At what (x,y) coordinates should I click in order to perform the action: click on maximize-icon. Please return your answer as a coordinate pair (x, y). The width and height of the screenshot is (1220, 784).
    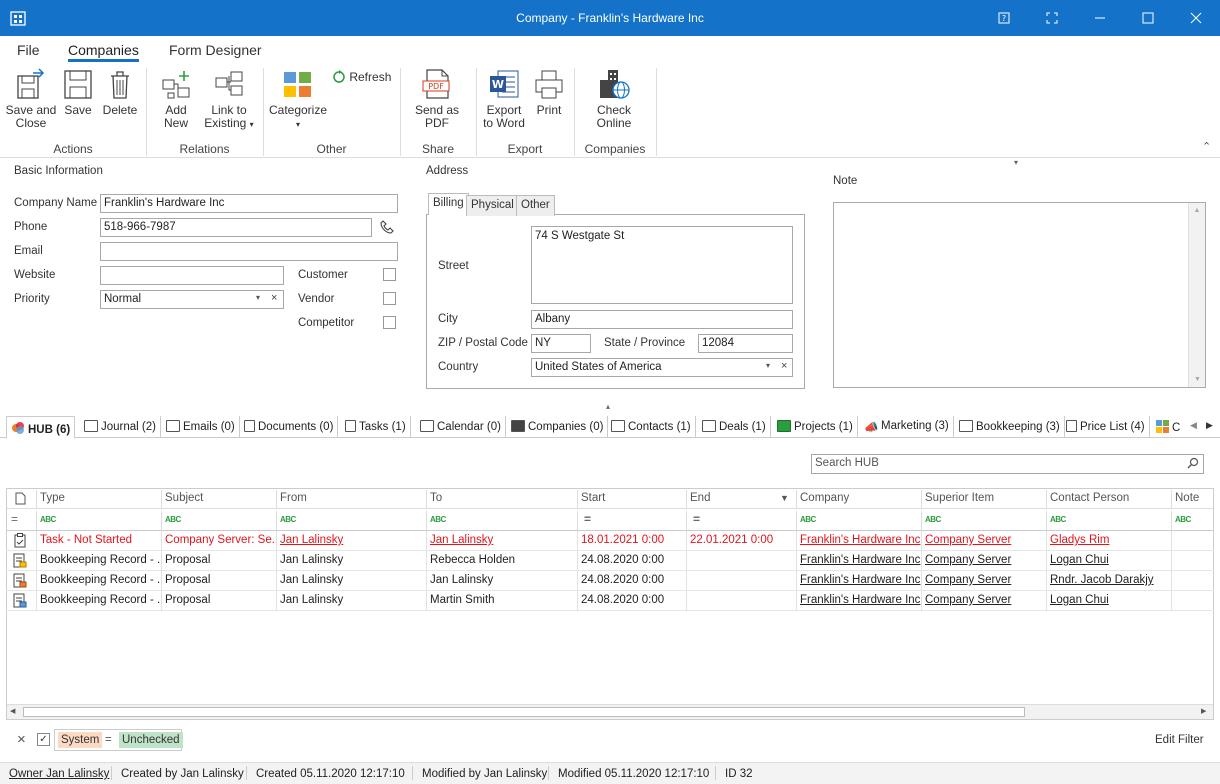
    Looking at the image, I should click on (1148, 18).